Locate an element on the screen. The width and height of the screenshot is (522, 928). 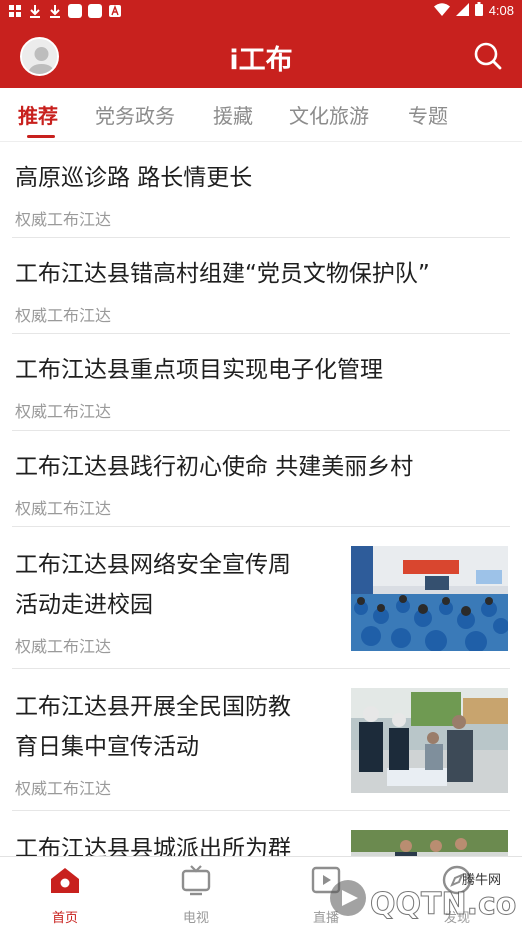
news-title: 工布江达县重点项目实现电子化管理 is located at coordinates (199, 370).